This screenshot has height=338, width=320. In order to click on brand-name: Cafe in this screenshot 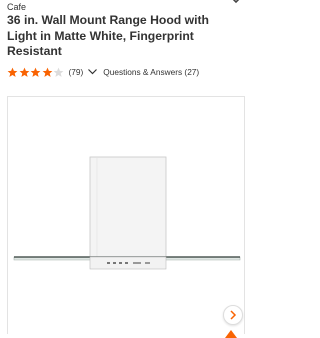, I will do `click(16, 7)`.